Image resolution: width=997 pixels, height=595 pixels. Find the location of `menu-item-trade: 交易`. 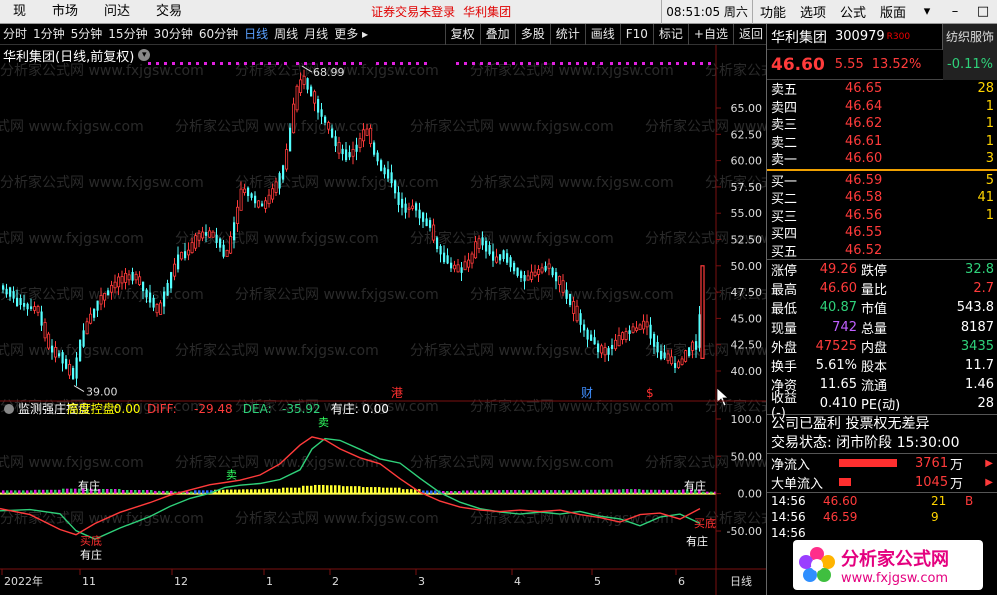

menu-item-trade: 交易 is located at coordinates (169, 12).